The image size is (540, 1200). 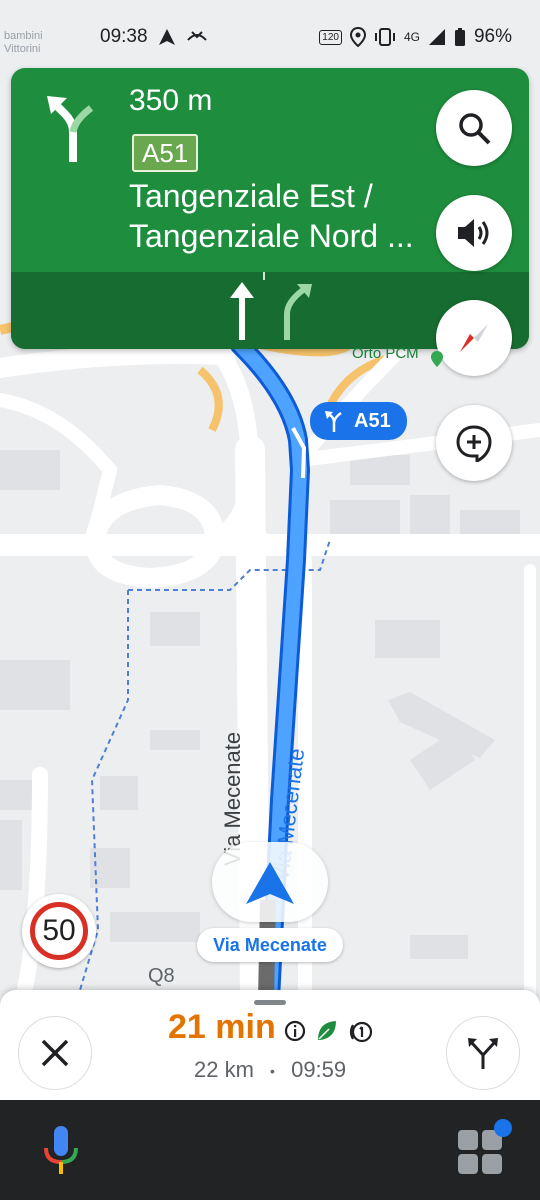 What do you see at coordinates (411, 37) in the screenshot?
I see `network-type: 4G` at bounding box center [411, 37].